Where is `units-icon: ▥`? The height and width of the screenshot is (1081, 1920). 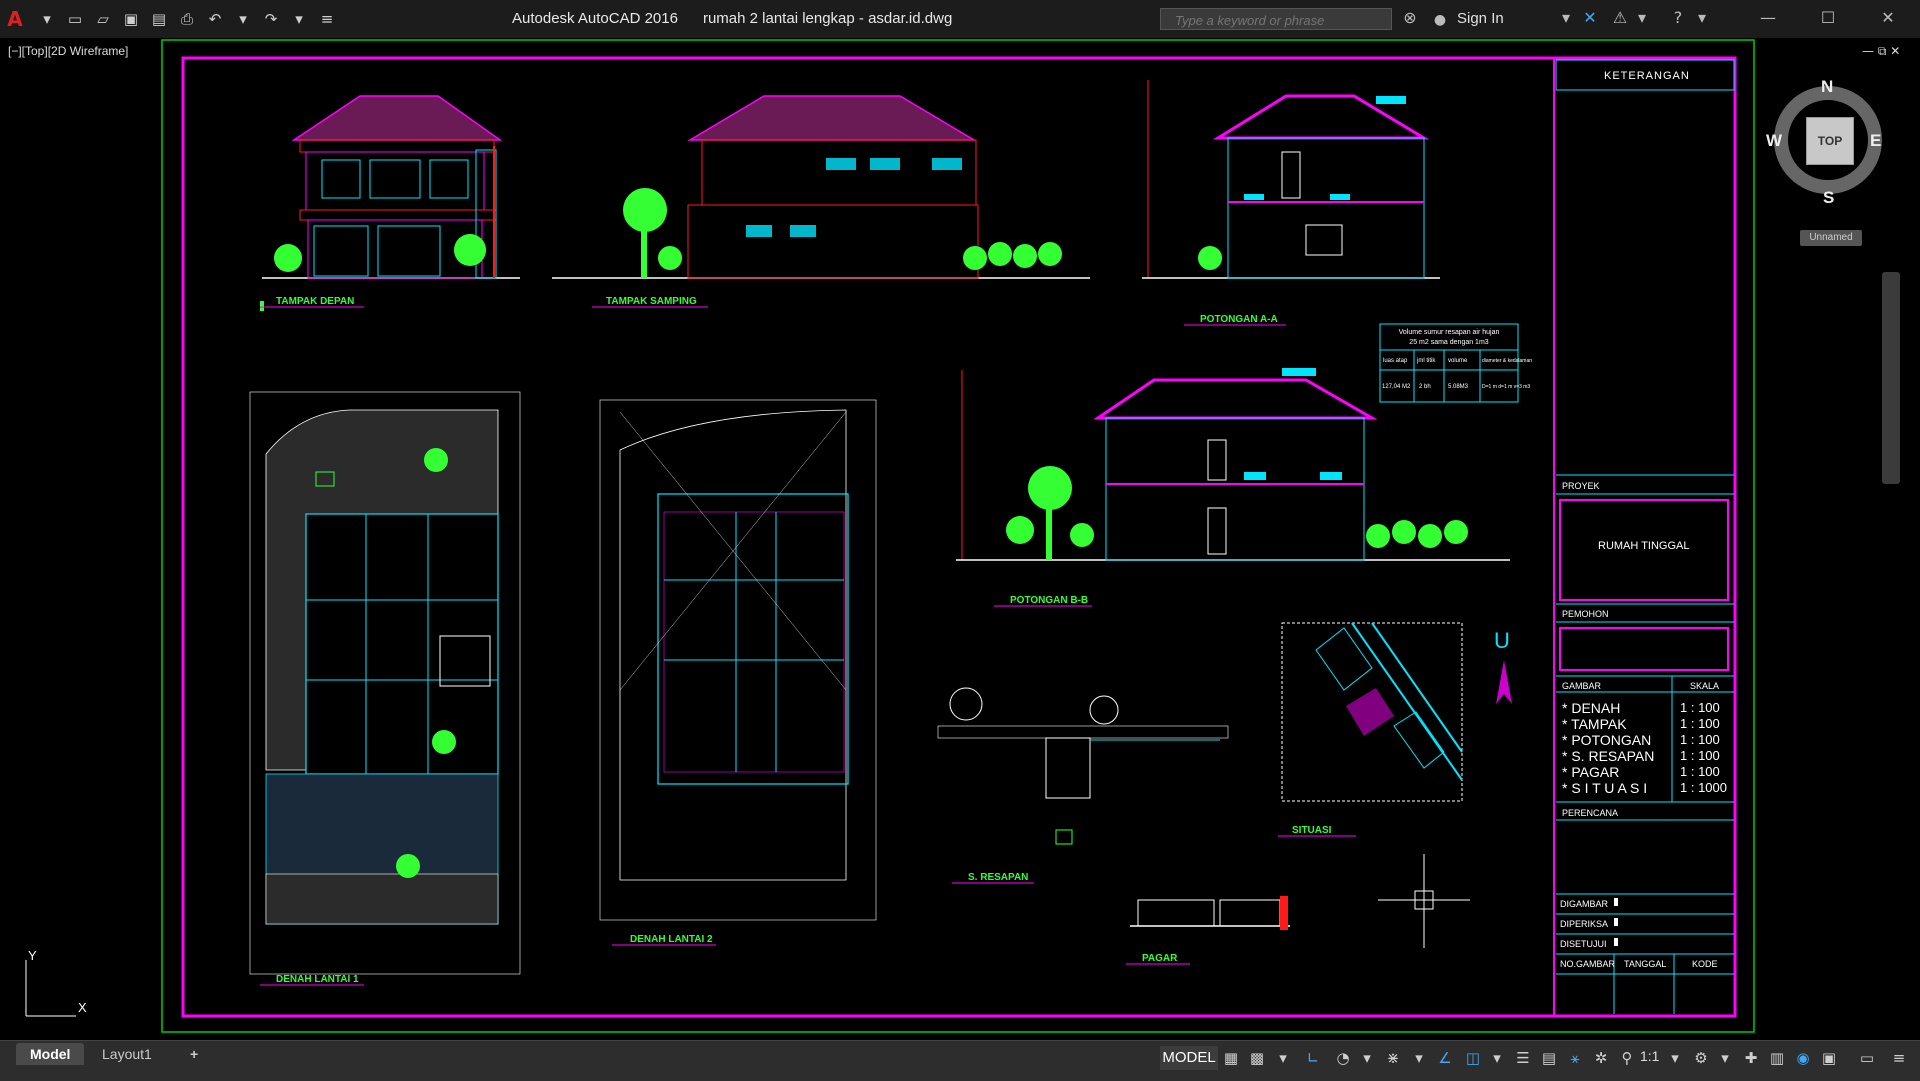 units-icon: ▥ is located at coordinates (1777, 1058).